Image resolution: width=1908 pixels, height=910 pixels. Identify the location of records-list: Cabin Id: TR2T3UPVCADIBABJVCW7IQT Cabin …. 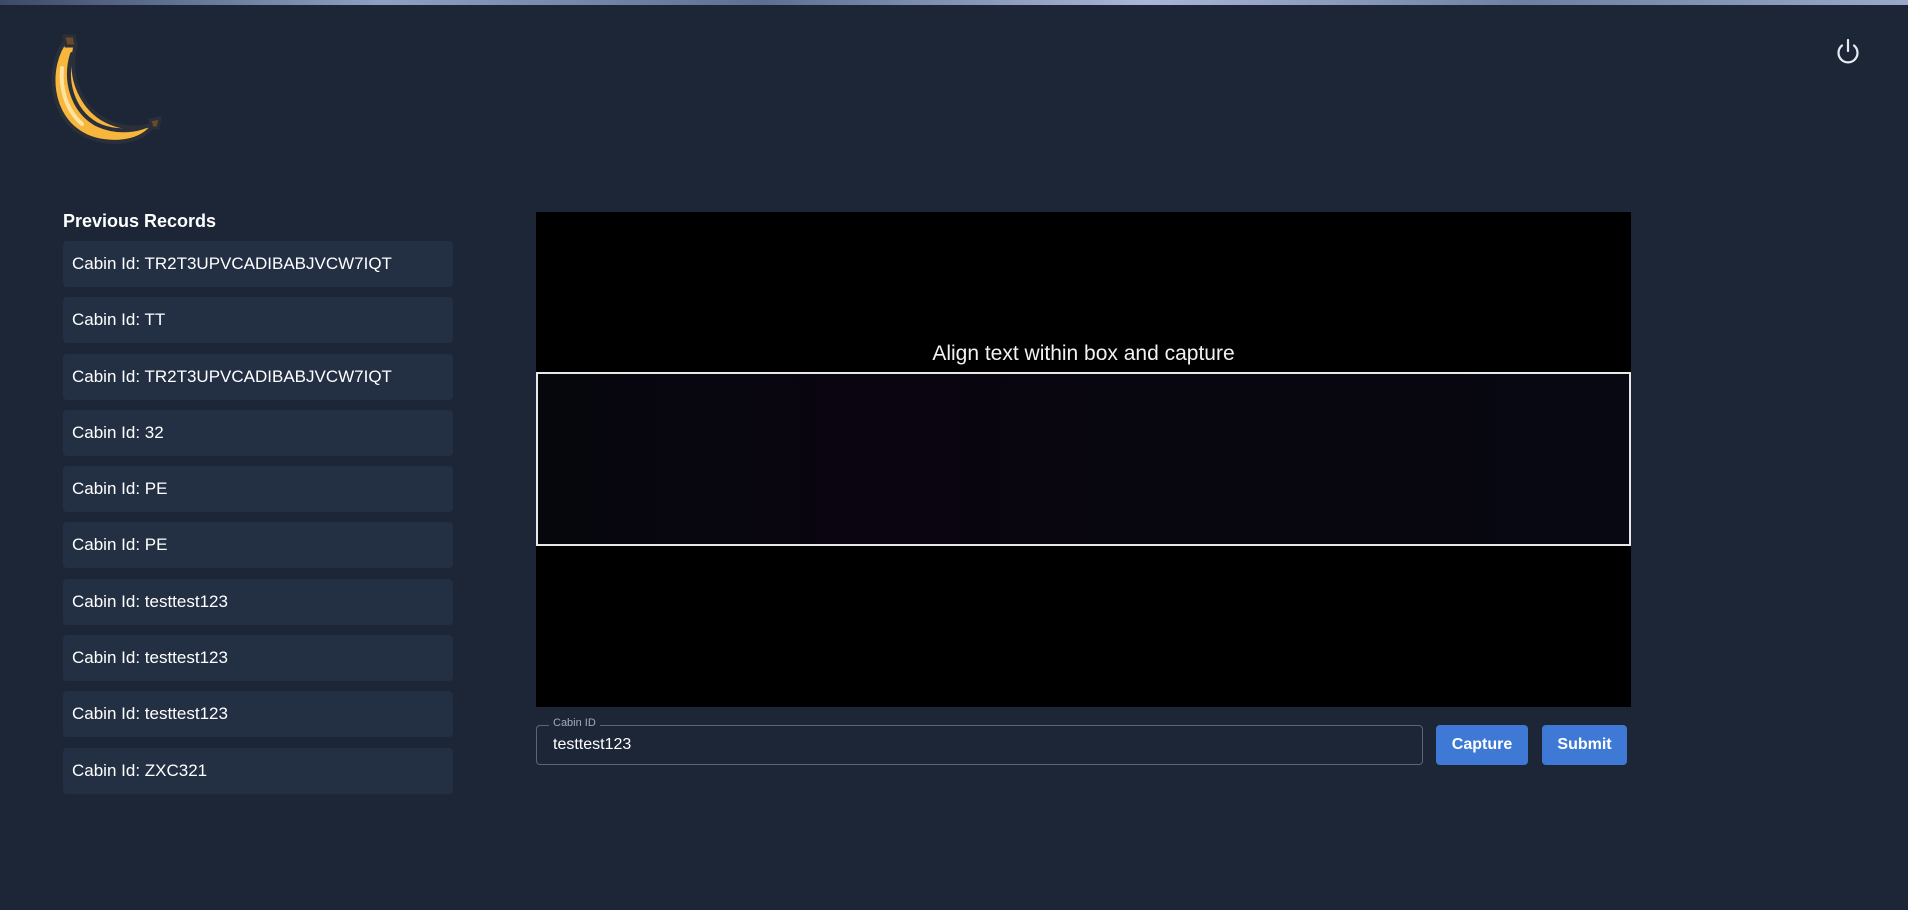
(258, 522).